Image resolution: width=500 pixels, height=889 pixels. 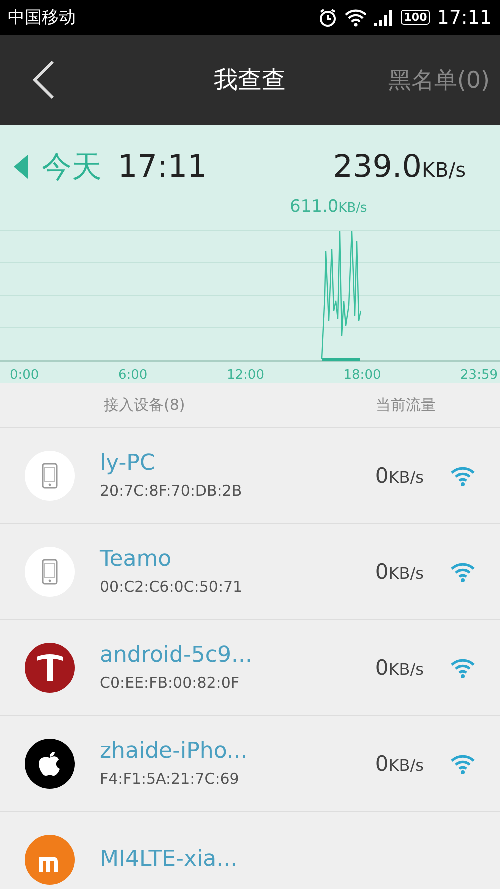 I want to click on page-title: 我查查, so click(x=250, y=80).